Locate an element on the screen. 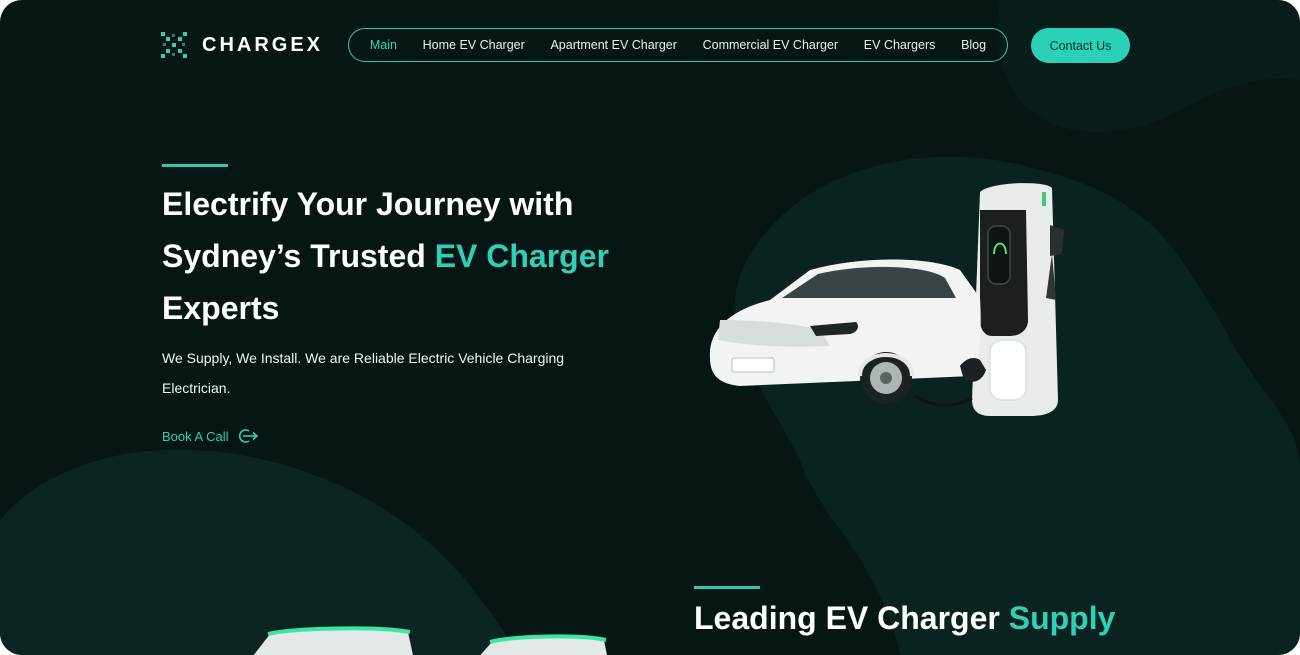  brand-logo: CHARGEX is located at coordinates (241, 45).